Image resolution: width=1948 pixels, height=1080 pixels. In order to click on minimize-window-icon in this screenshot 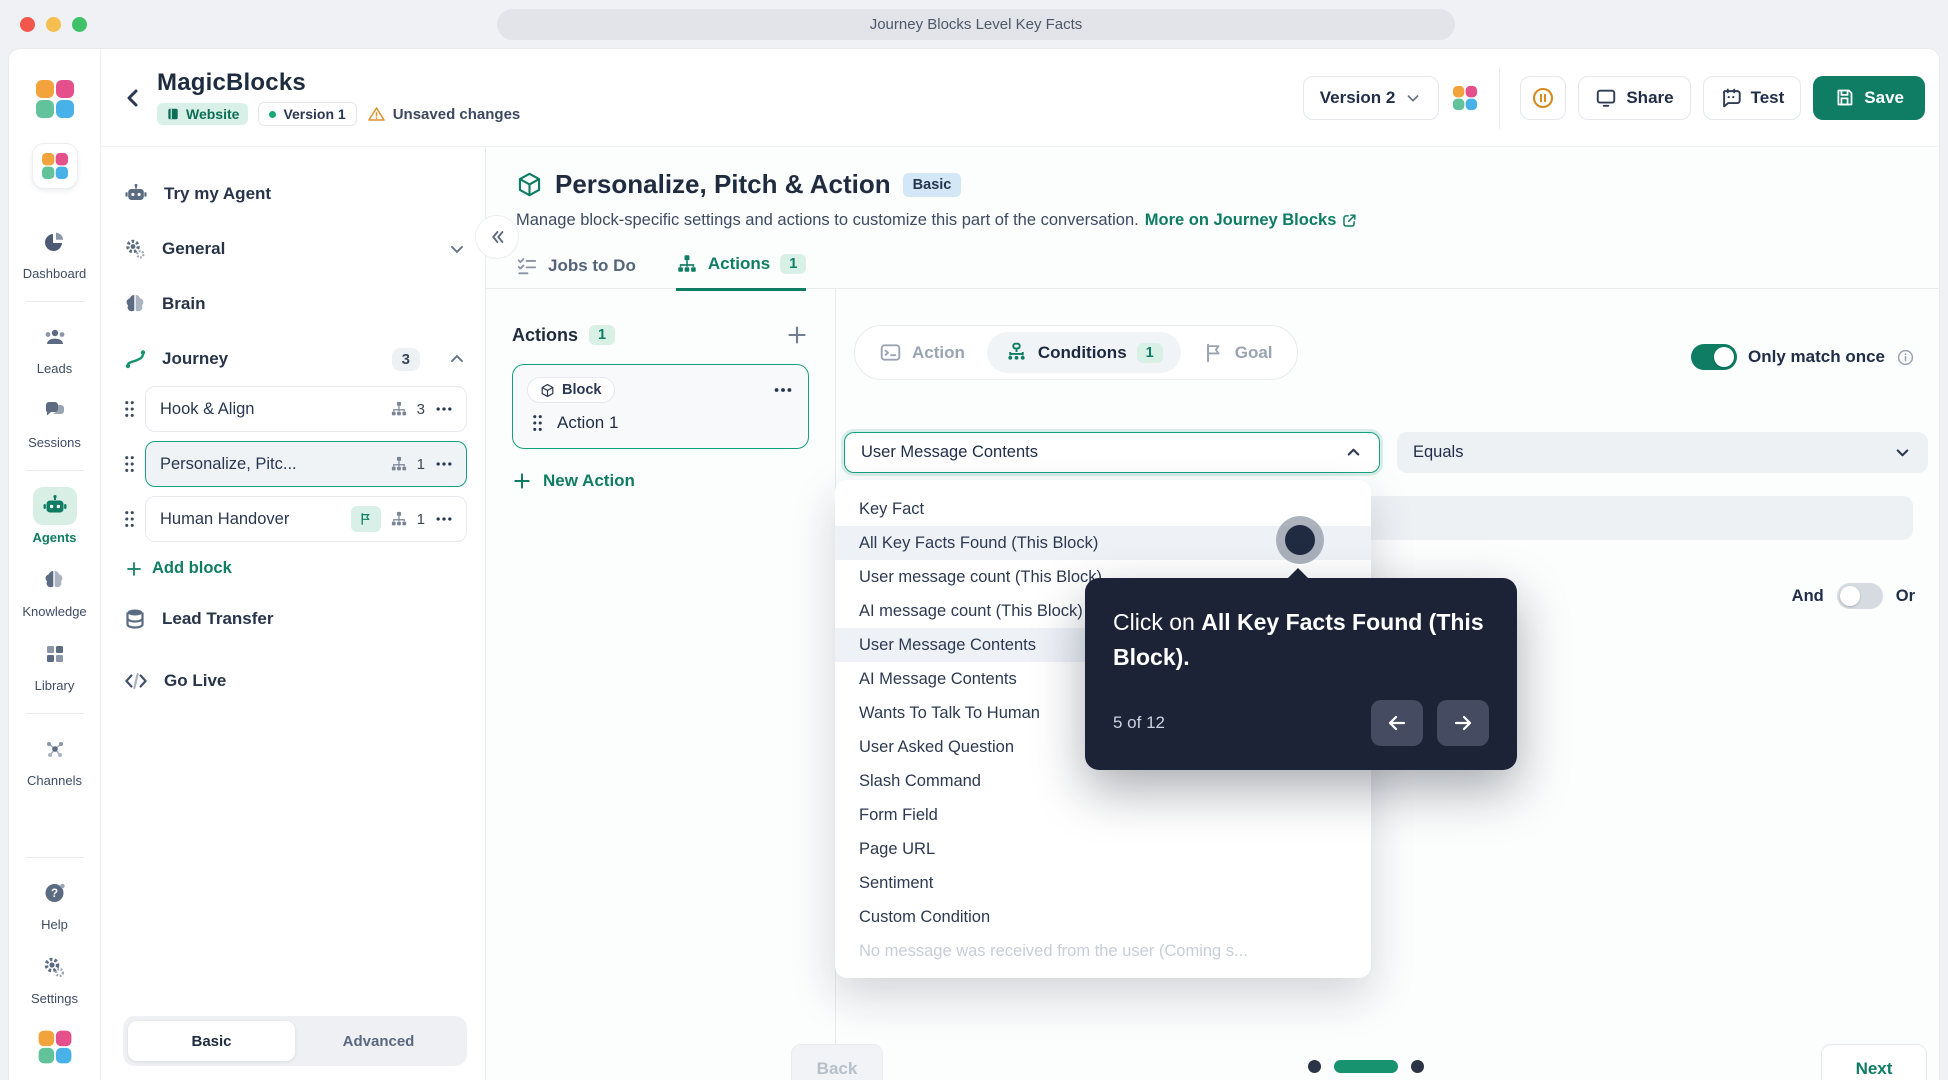, I will do `click(53, 24)`.